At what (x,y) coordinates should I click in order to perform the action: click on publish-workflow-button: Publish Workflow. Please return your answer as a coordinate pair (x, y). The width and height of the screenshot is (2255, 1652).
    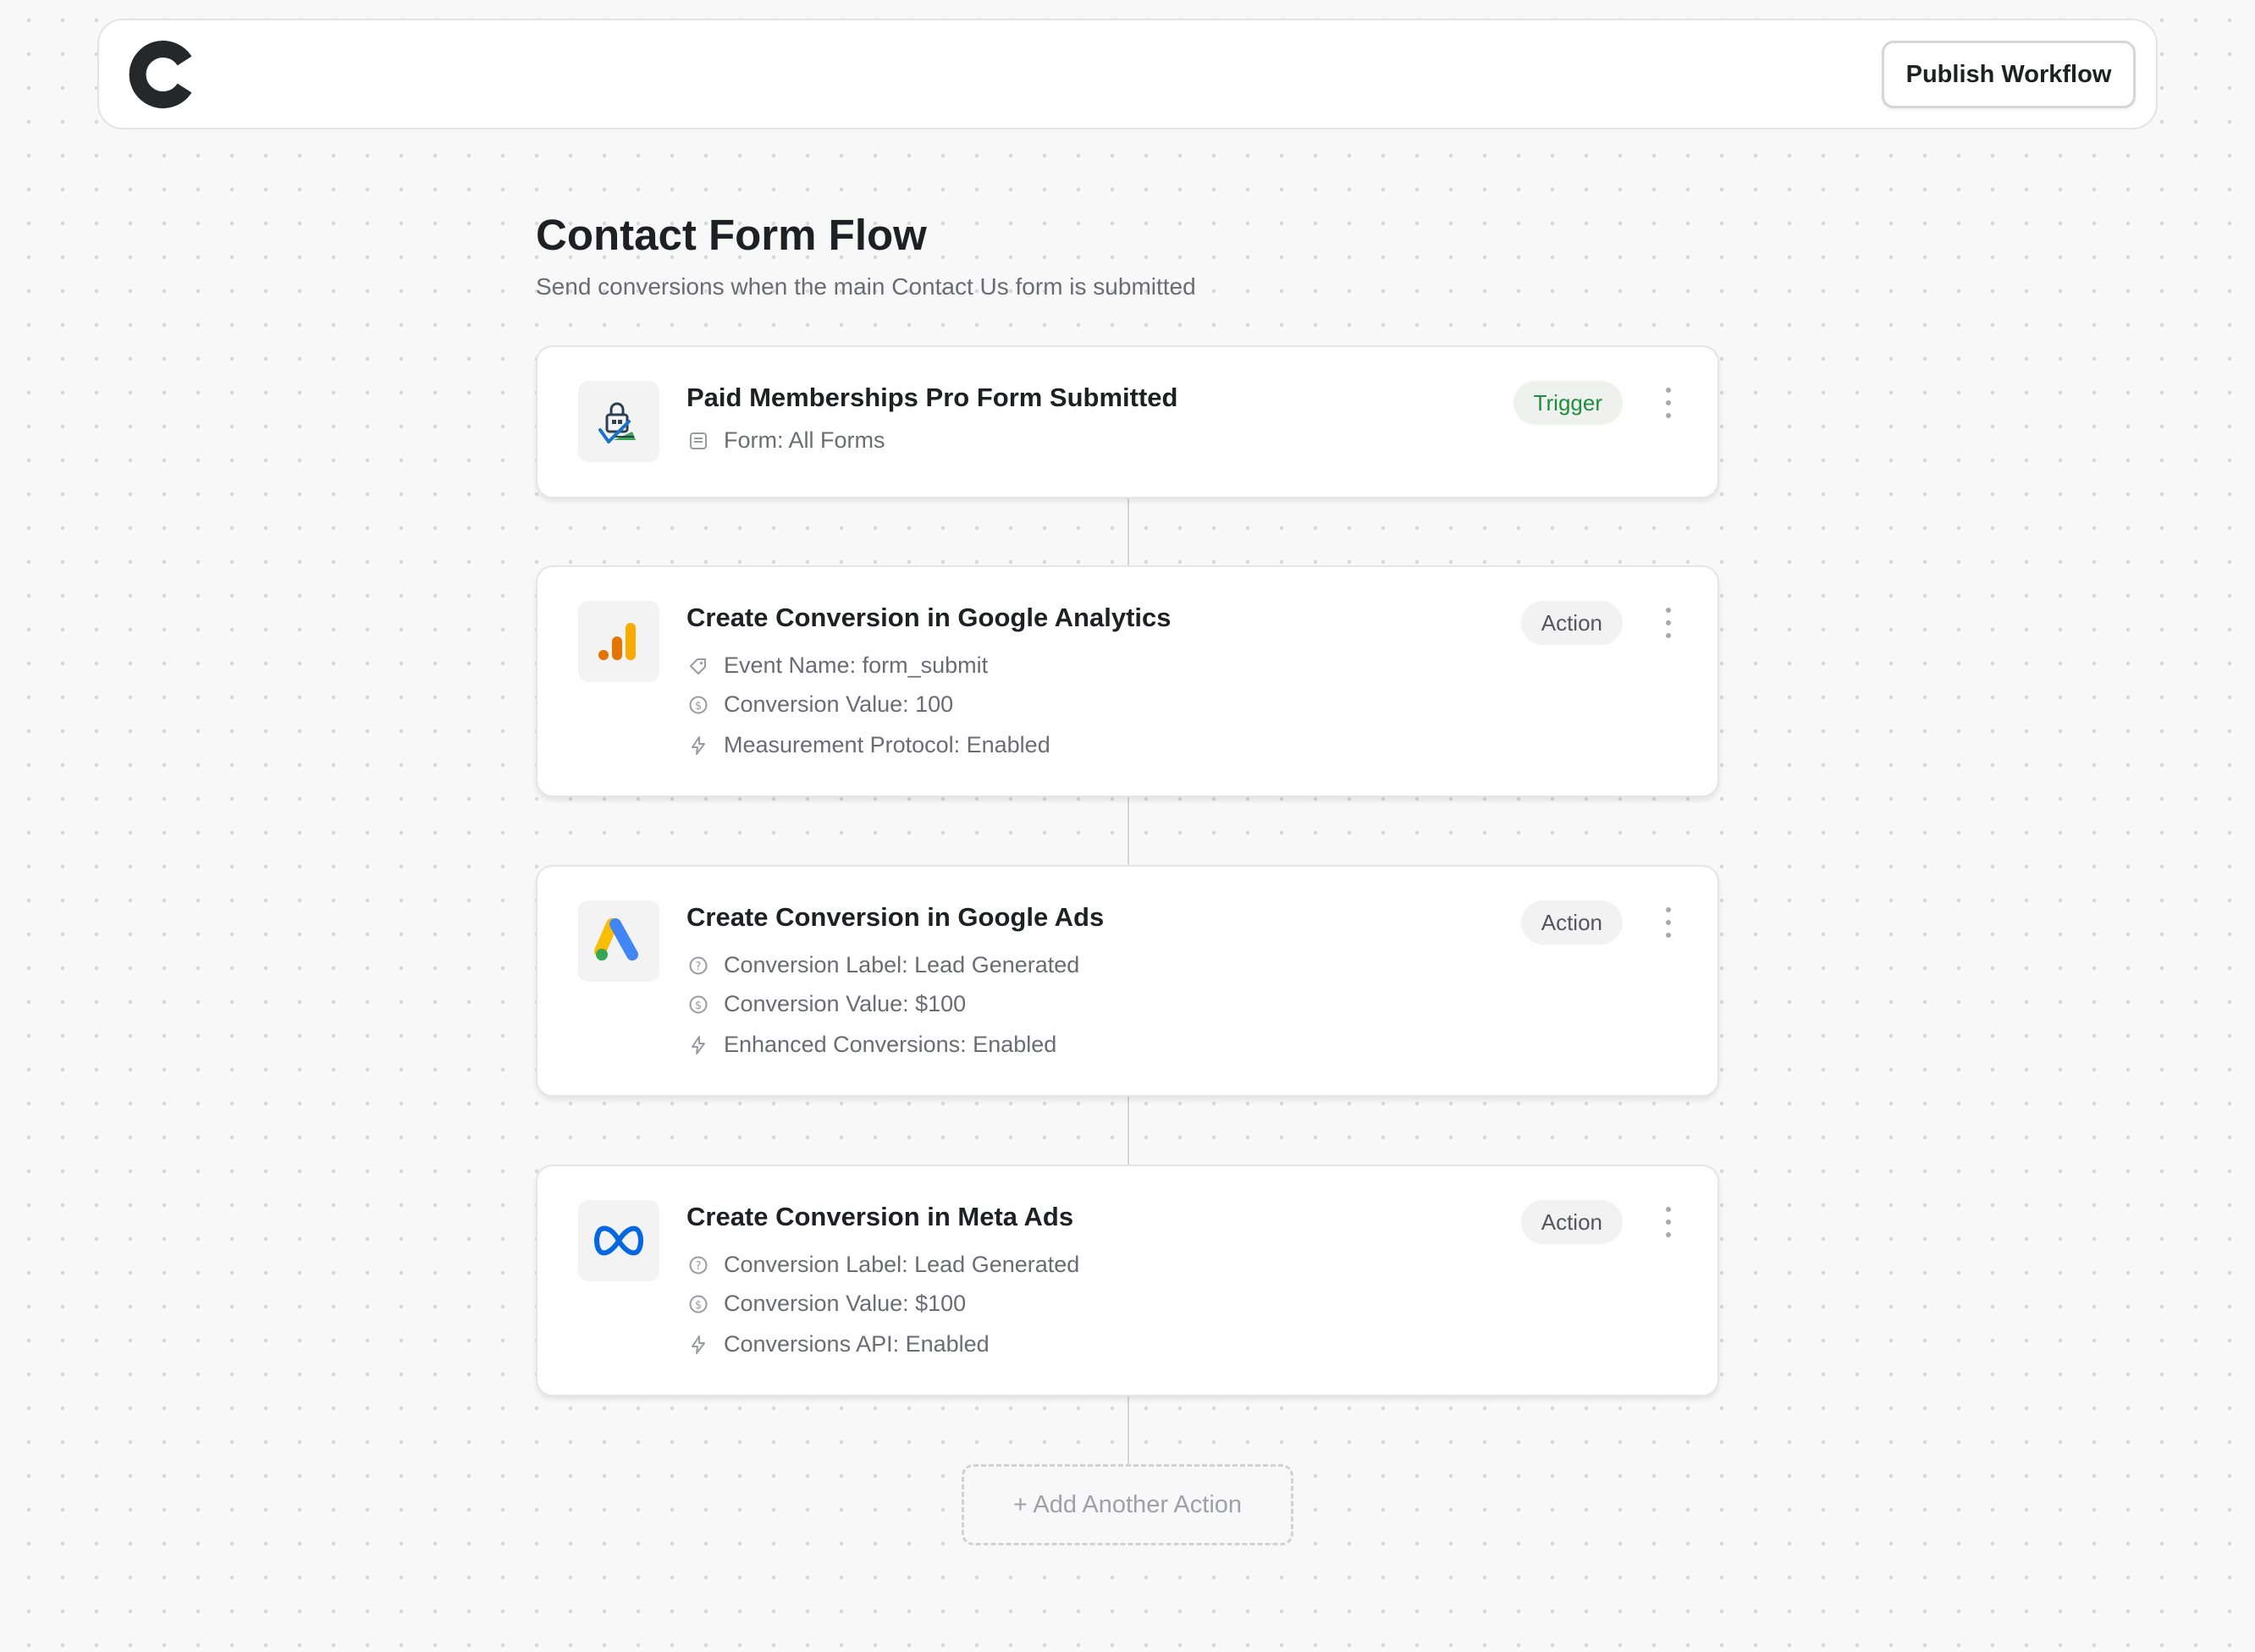
    Looking at the image, I should click on (2009, 74).